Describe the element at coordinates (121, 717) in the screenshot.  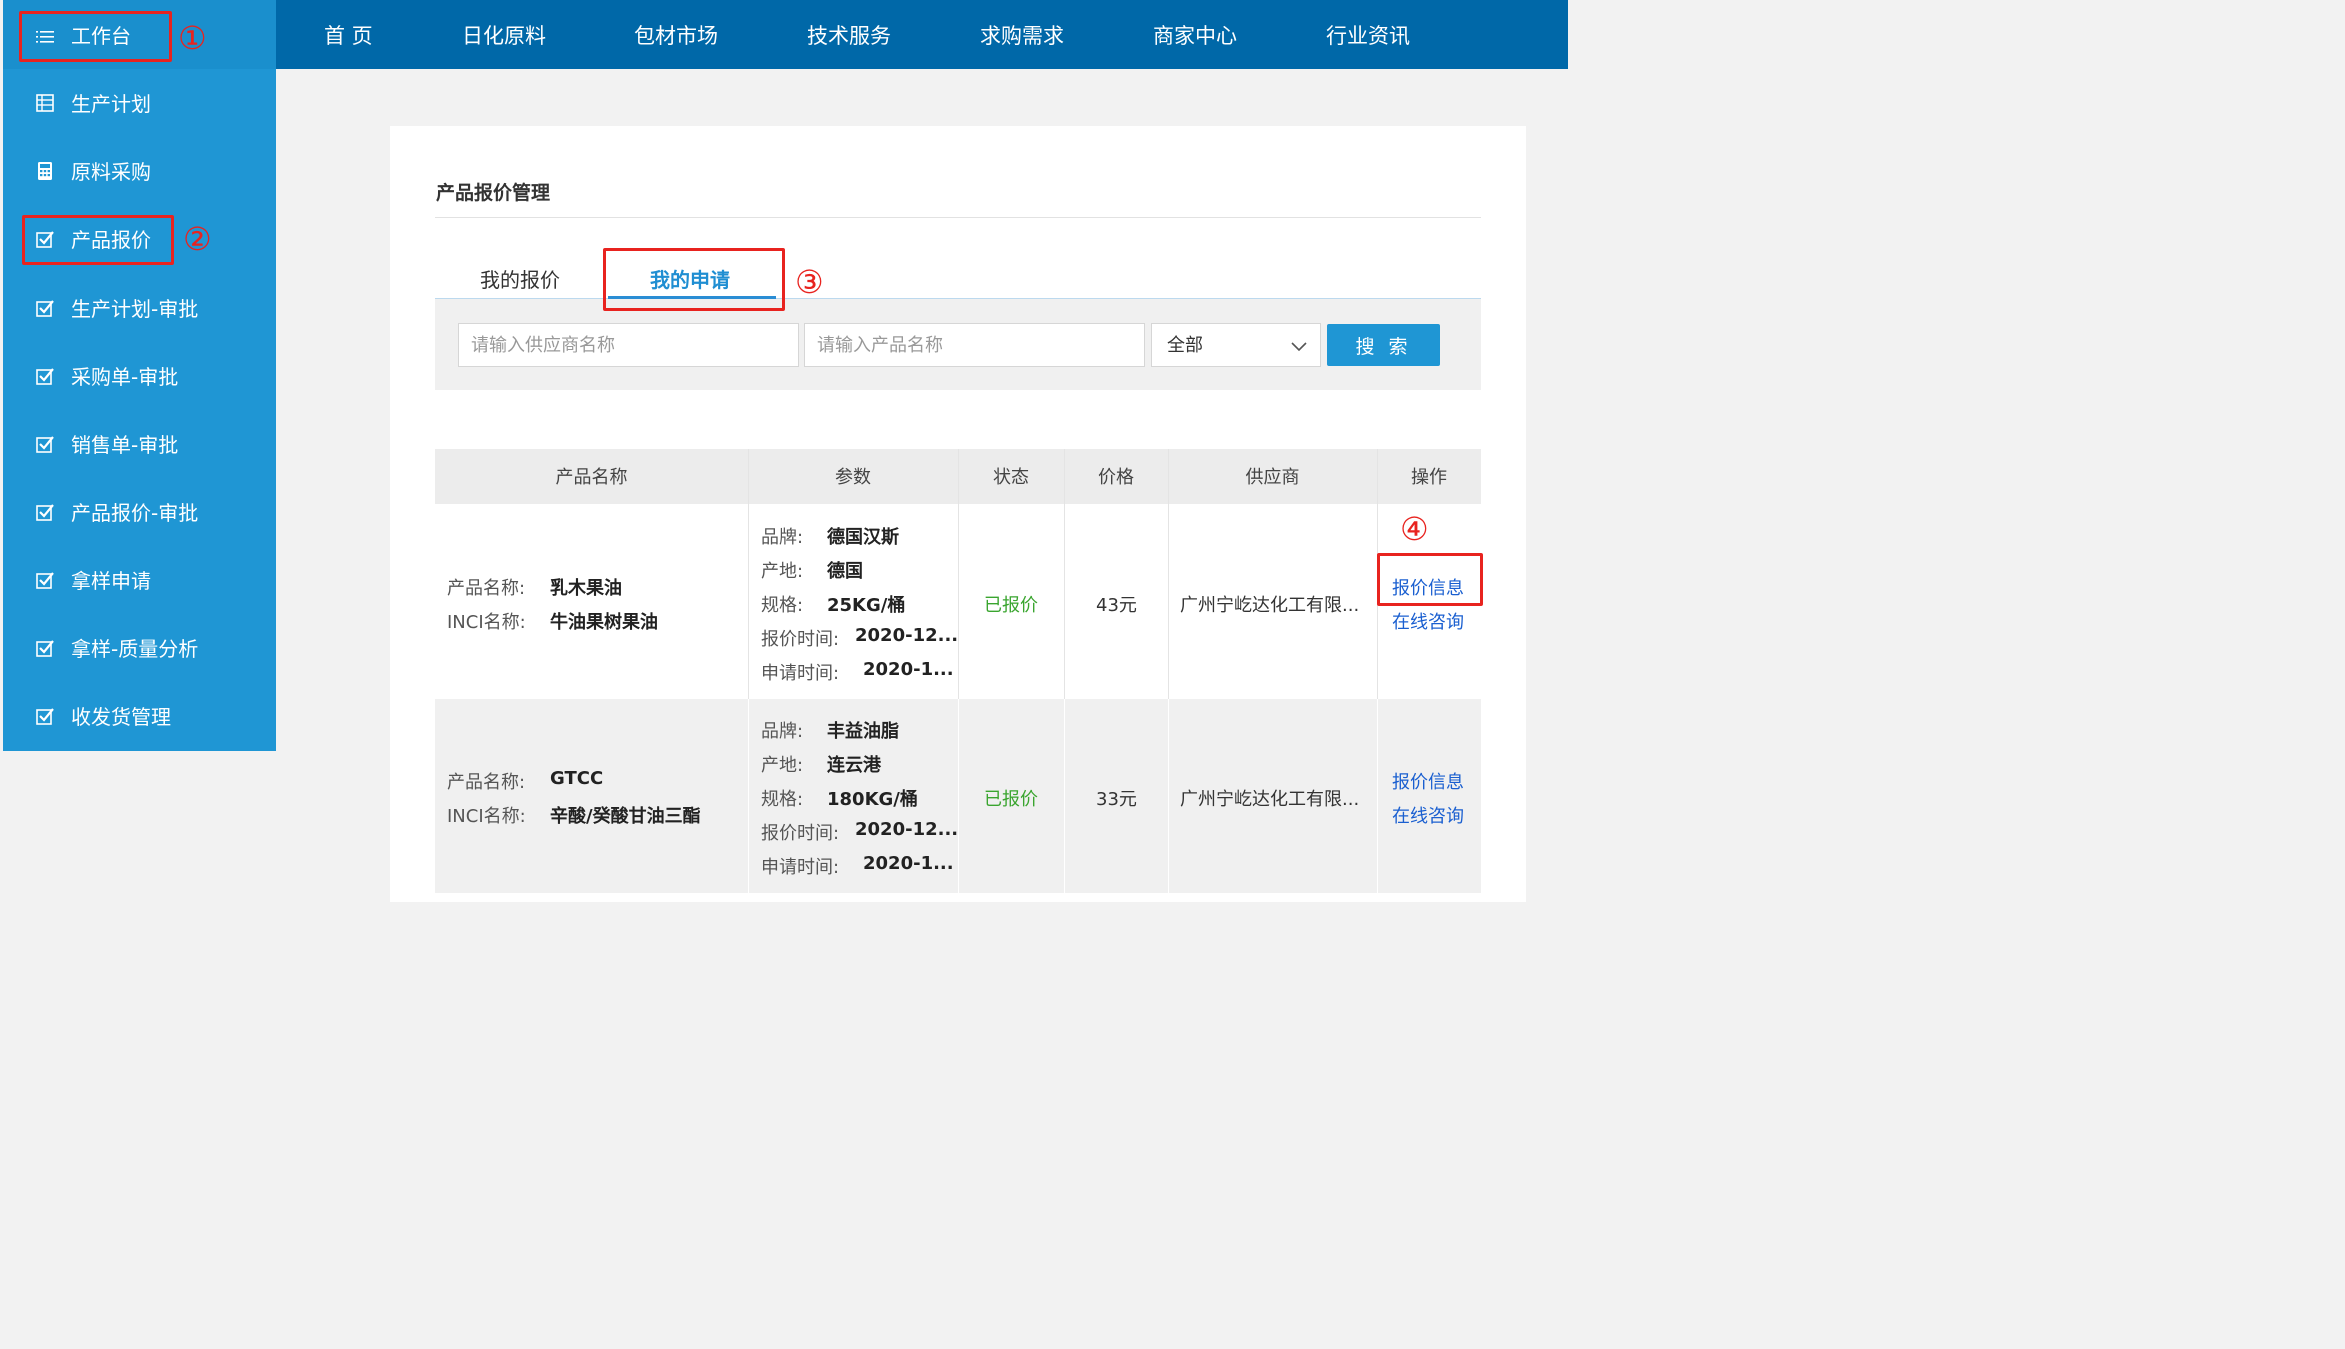
I see `sidebar-item-label: 收发货管理` at that location.